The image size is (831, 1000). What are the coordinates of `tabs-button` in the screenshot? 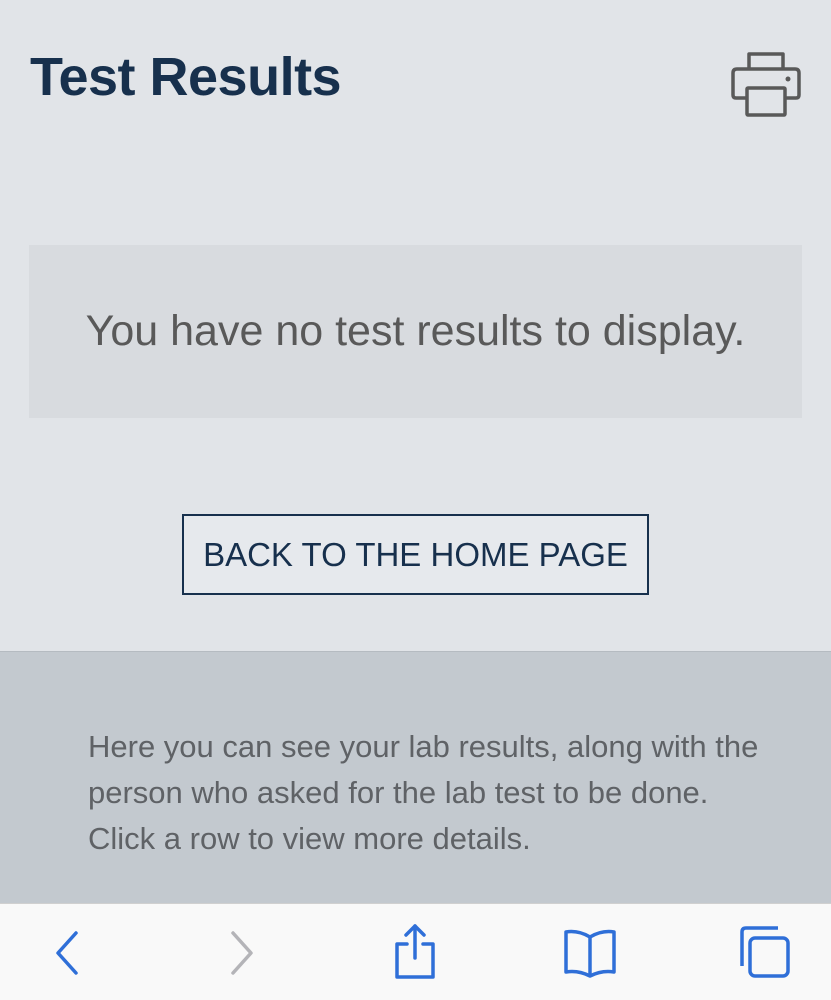 It's located at (764, 952).